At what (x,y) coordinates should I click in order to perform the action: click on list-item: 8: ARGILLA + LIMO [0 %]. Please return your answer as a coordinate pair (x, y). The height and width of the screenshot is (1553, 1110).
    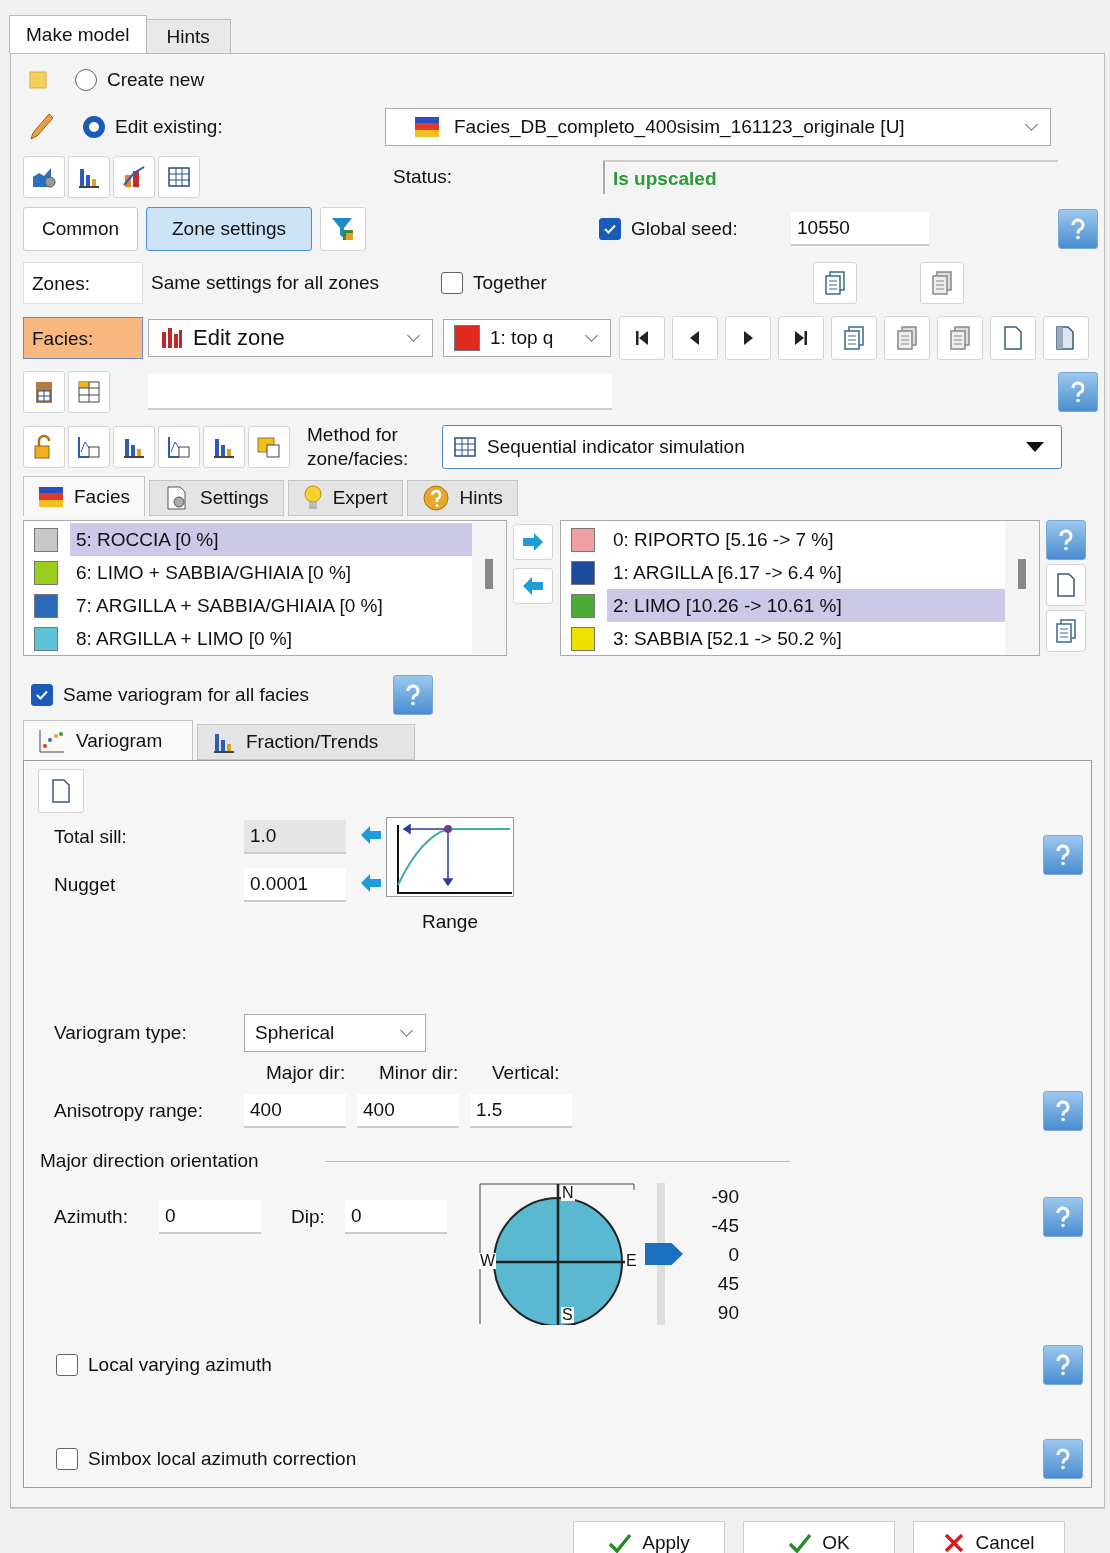
    Looking at the image, I should click on (248, 638).